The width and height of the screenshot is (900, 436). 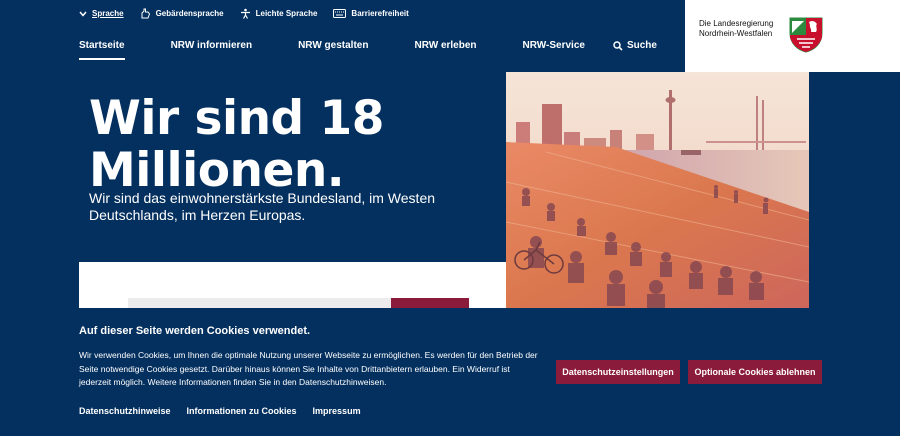 What do you see at coordinates (806, 35) in the screenshot?
I see `nrw-coat-of-arms-icon` at bounding box center [806, 35].